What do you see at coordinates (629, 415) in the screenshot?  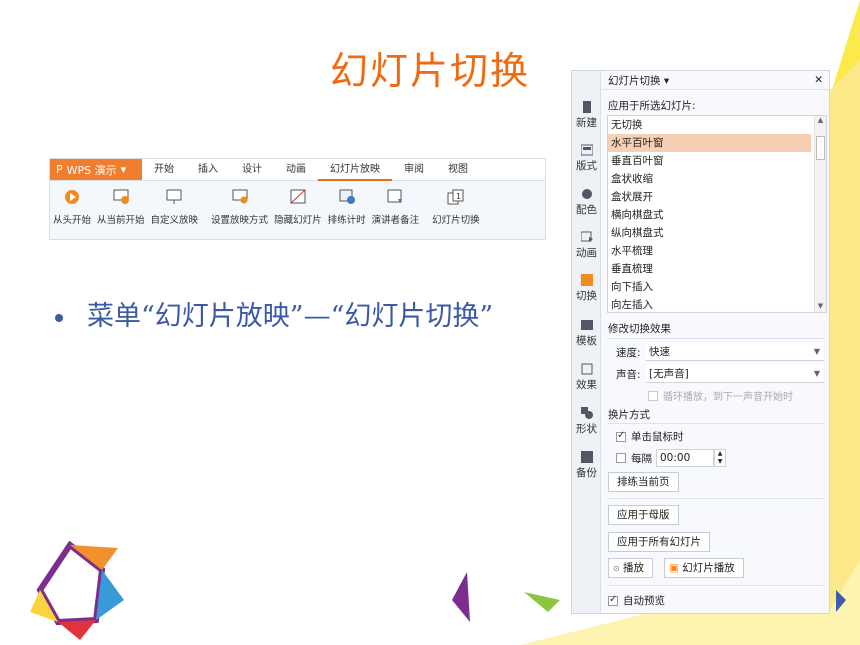 I see `advance-label: 换片方式` at bounding box center [629, 415].